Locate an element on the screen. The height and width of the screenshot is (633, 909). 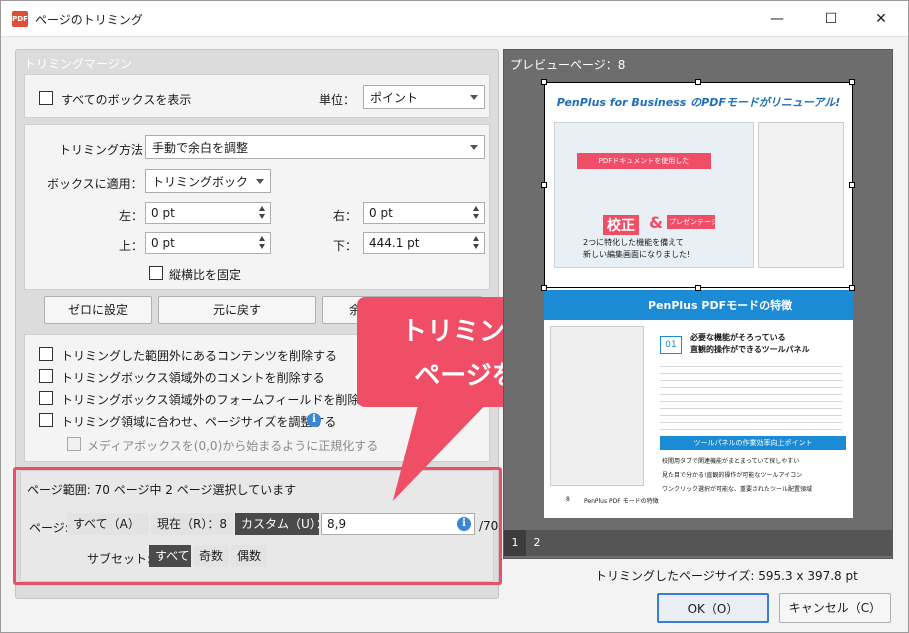
right-margin-label: 右： is located at coordinates (345, 216).